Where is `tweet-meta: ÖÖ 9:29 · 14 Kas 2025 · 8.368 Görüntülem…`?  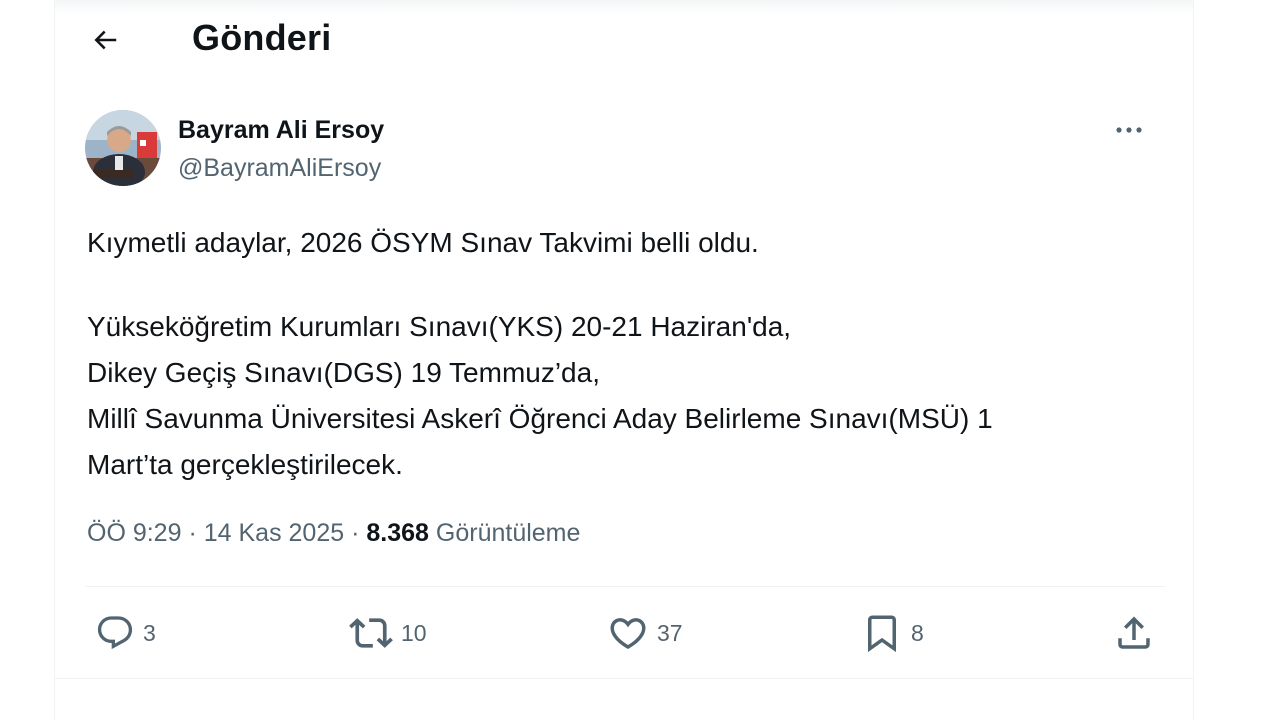
tweet-meta: ÖÖ 9:29 · 14 Kas 2025 · 8.368 Görüntülem… is located at coordinates (333, 533).